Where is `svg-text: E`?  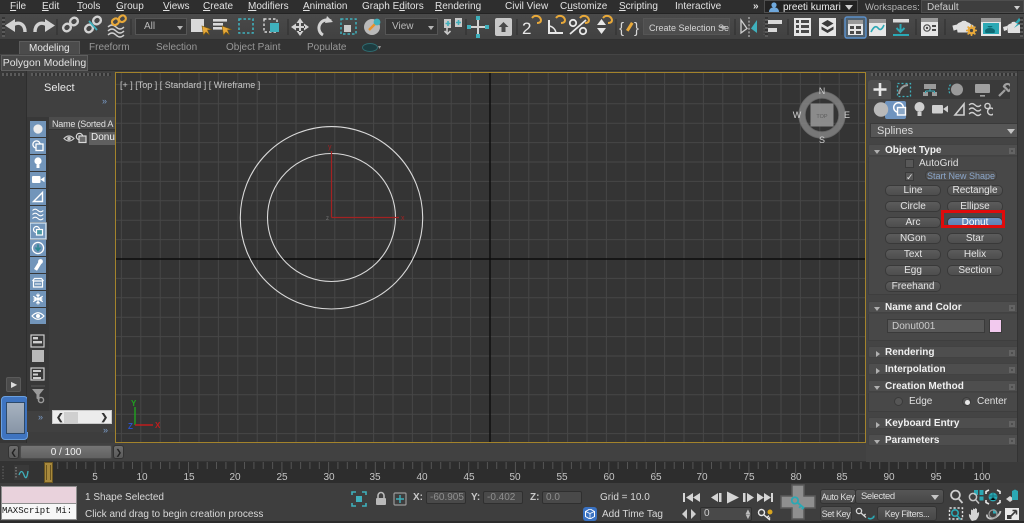 svg-text: E is located at coordinates (847, 115).